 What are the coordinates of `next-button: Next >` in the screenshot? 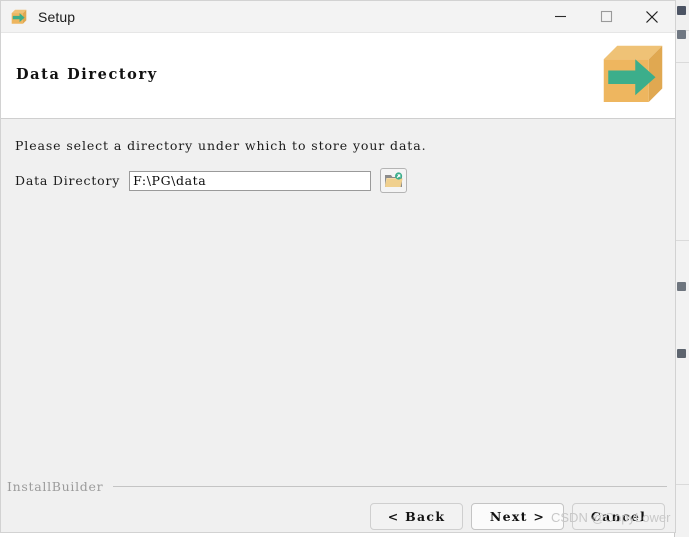 It's located at (517, 516).